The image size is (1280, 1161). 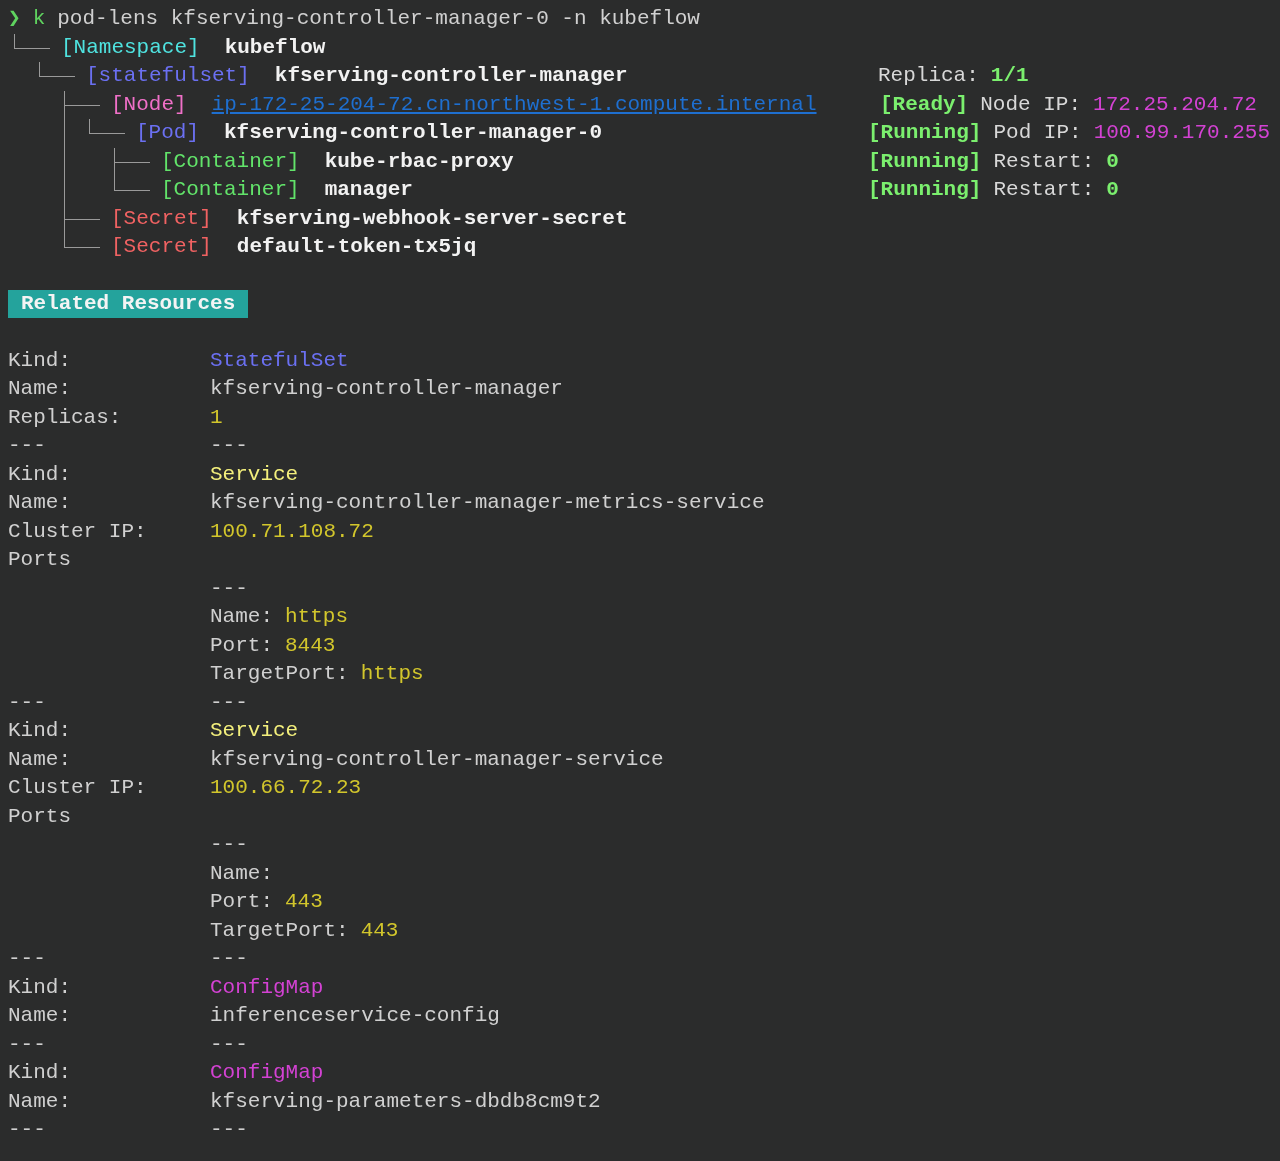 I want to click on field-value: kfserving-parameters-dbdb8cm9t2, so click(x=405, y=1101).